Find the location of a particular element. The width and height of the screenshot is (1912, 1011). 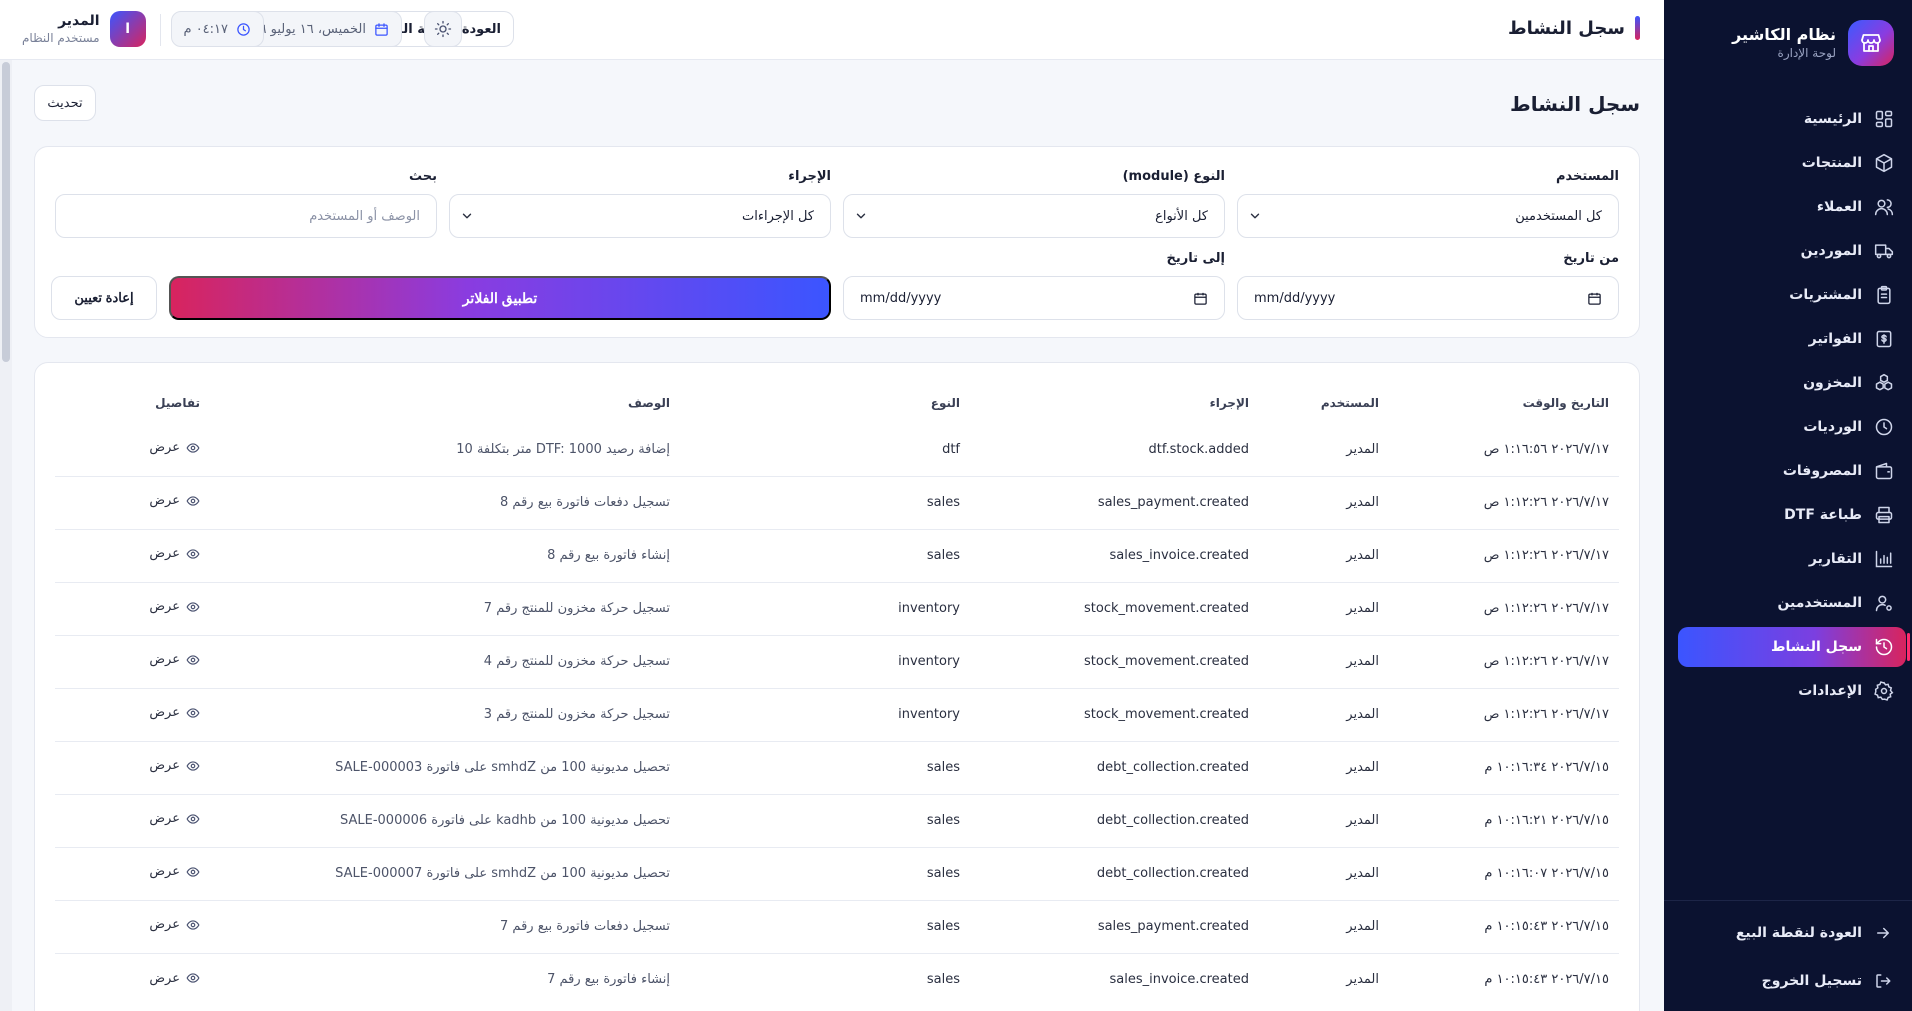

sidebar-item-home: الرئيسية is located at coordinates (1792, 119).